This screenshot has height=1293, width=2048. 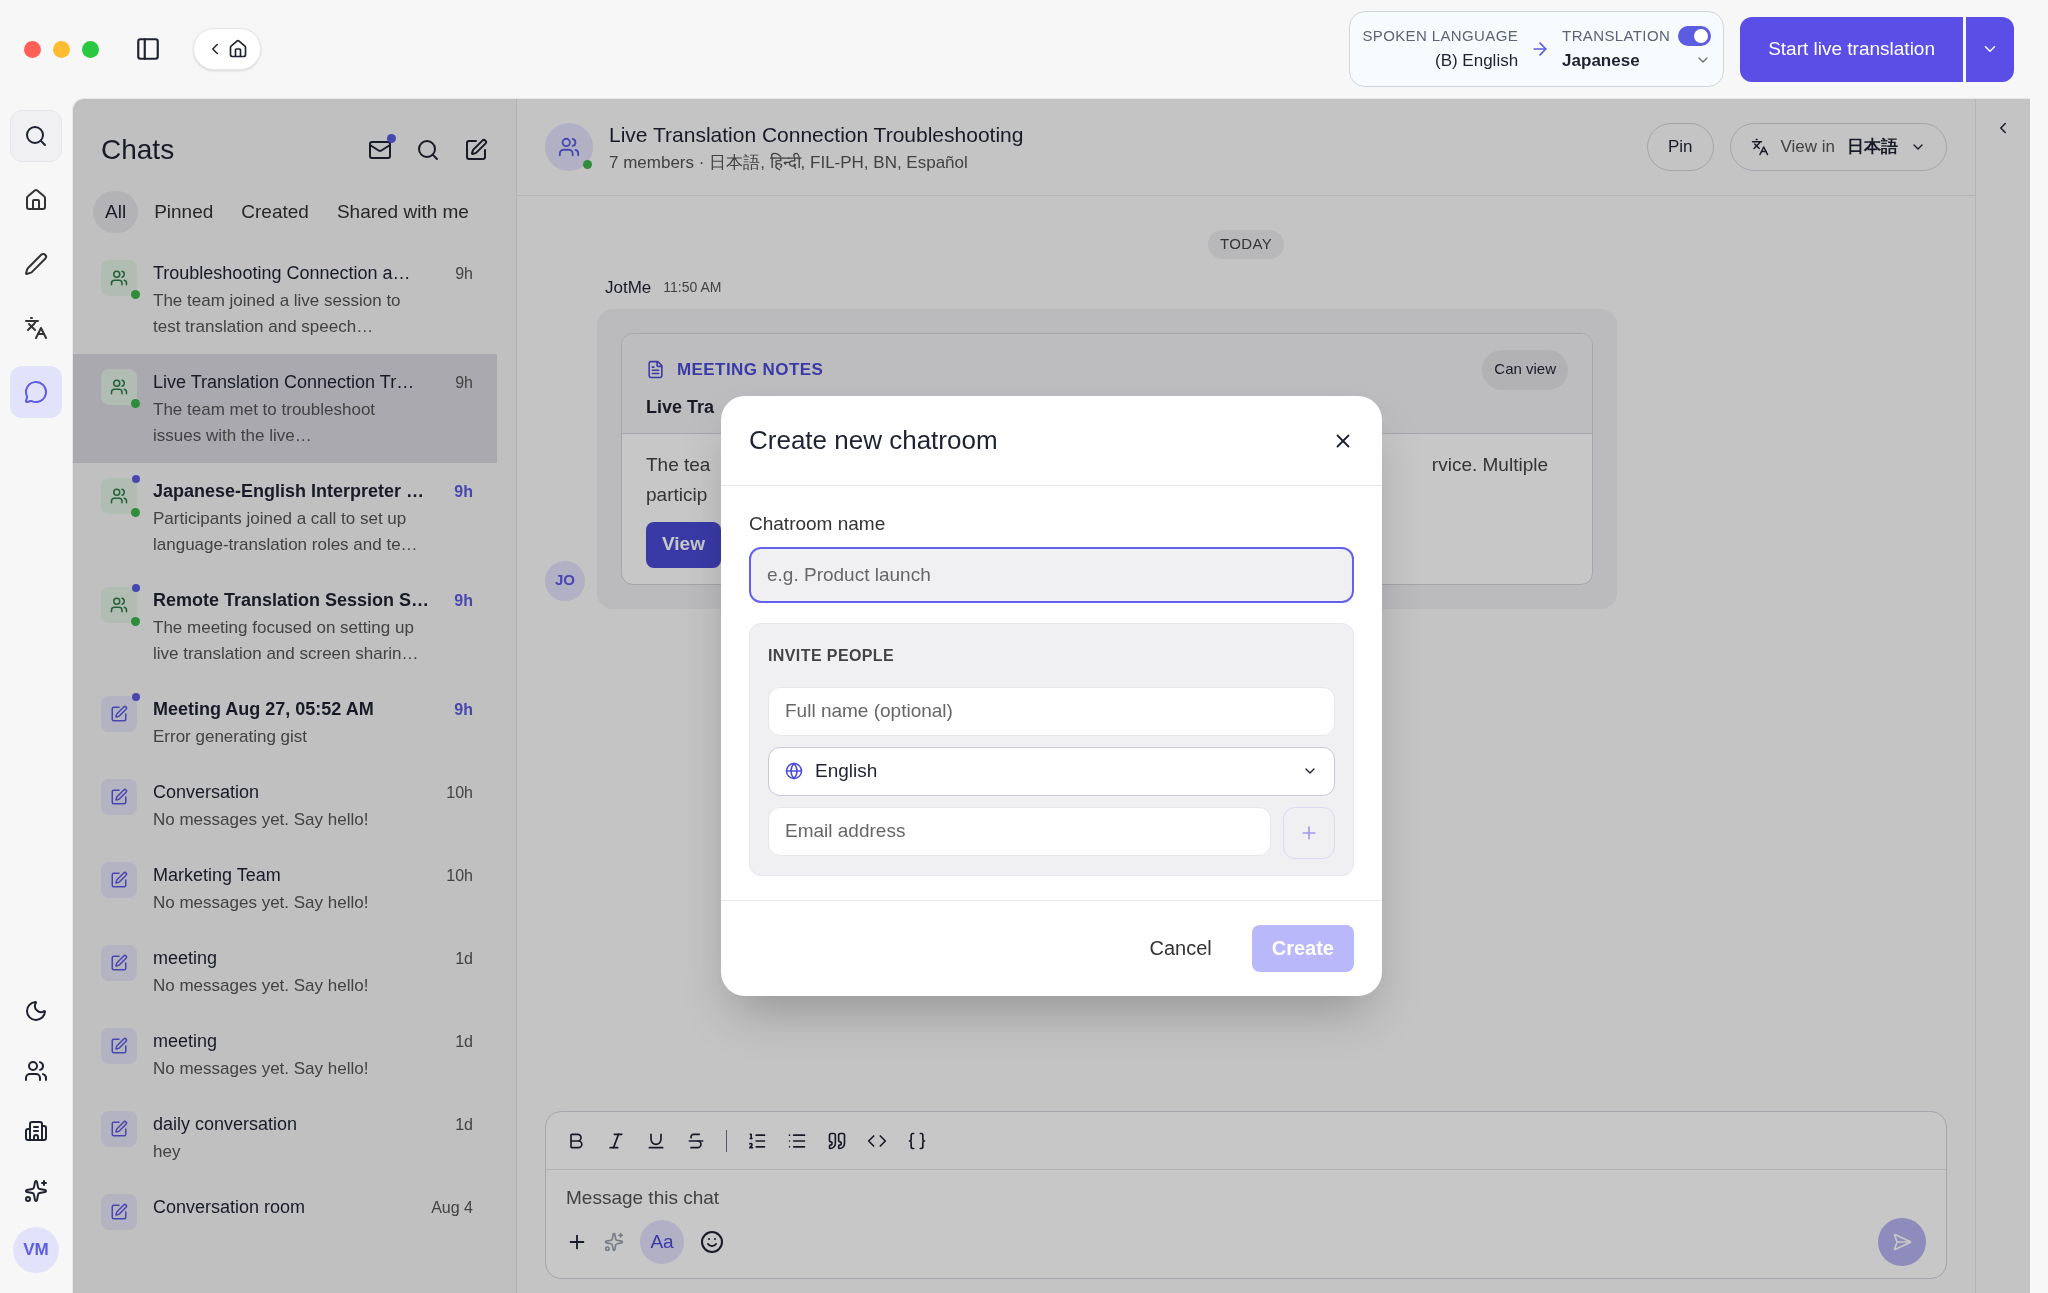 What do you see at coordinates (794, 771) in the screenshot?
I see `globe-icon` at bounding box center [794, 771].